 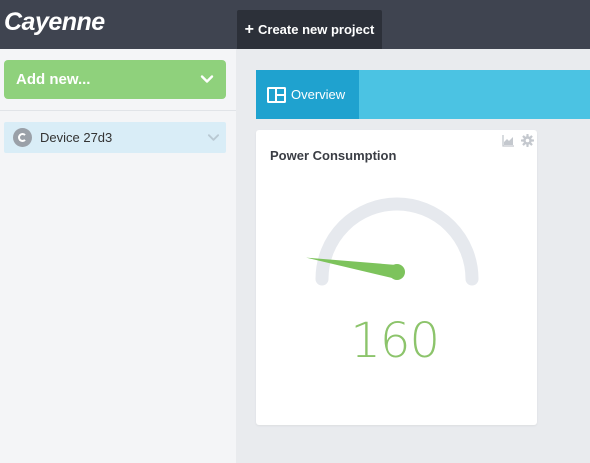 I want to click on widget-tools, so click(x=518, y=140).